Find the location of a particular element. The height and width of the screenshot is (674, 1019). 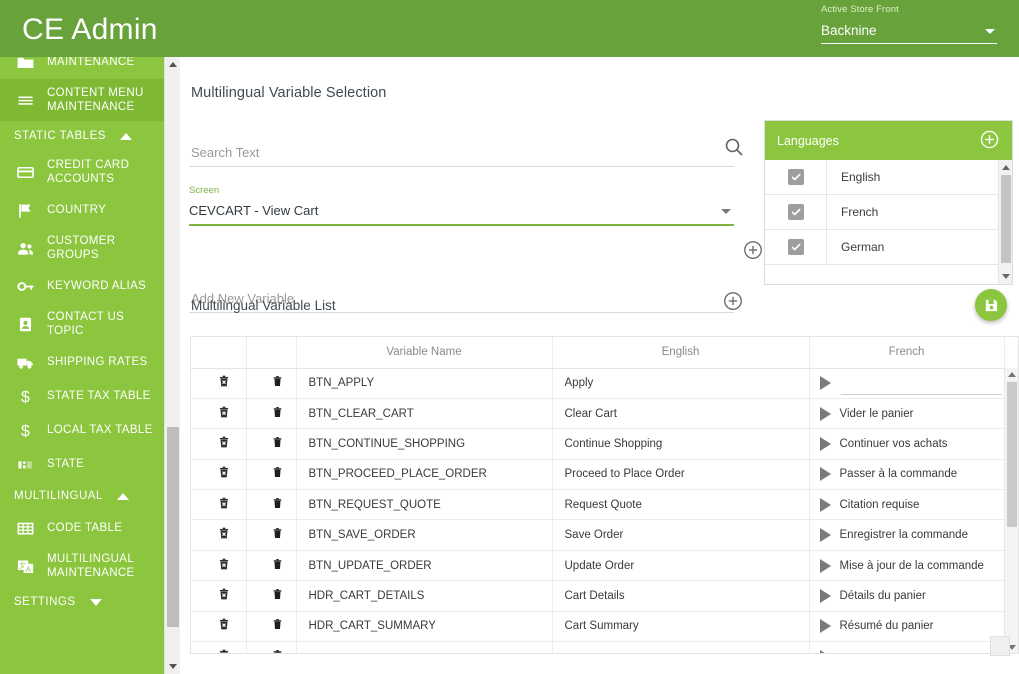

sidebar-section-settings: SETTINGS is located at coordinates (82, 602).